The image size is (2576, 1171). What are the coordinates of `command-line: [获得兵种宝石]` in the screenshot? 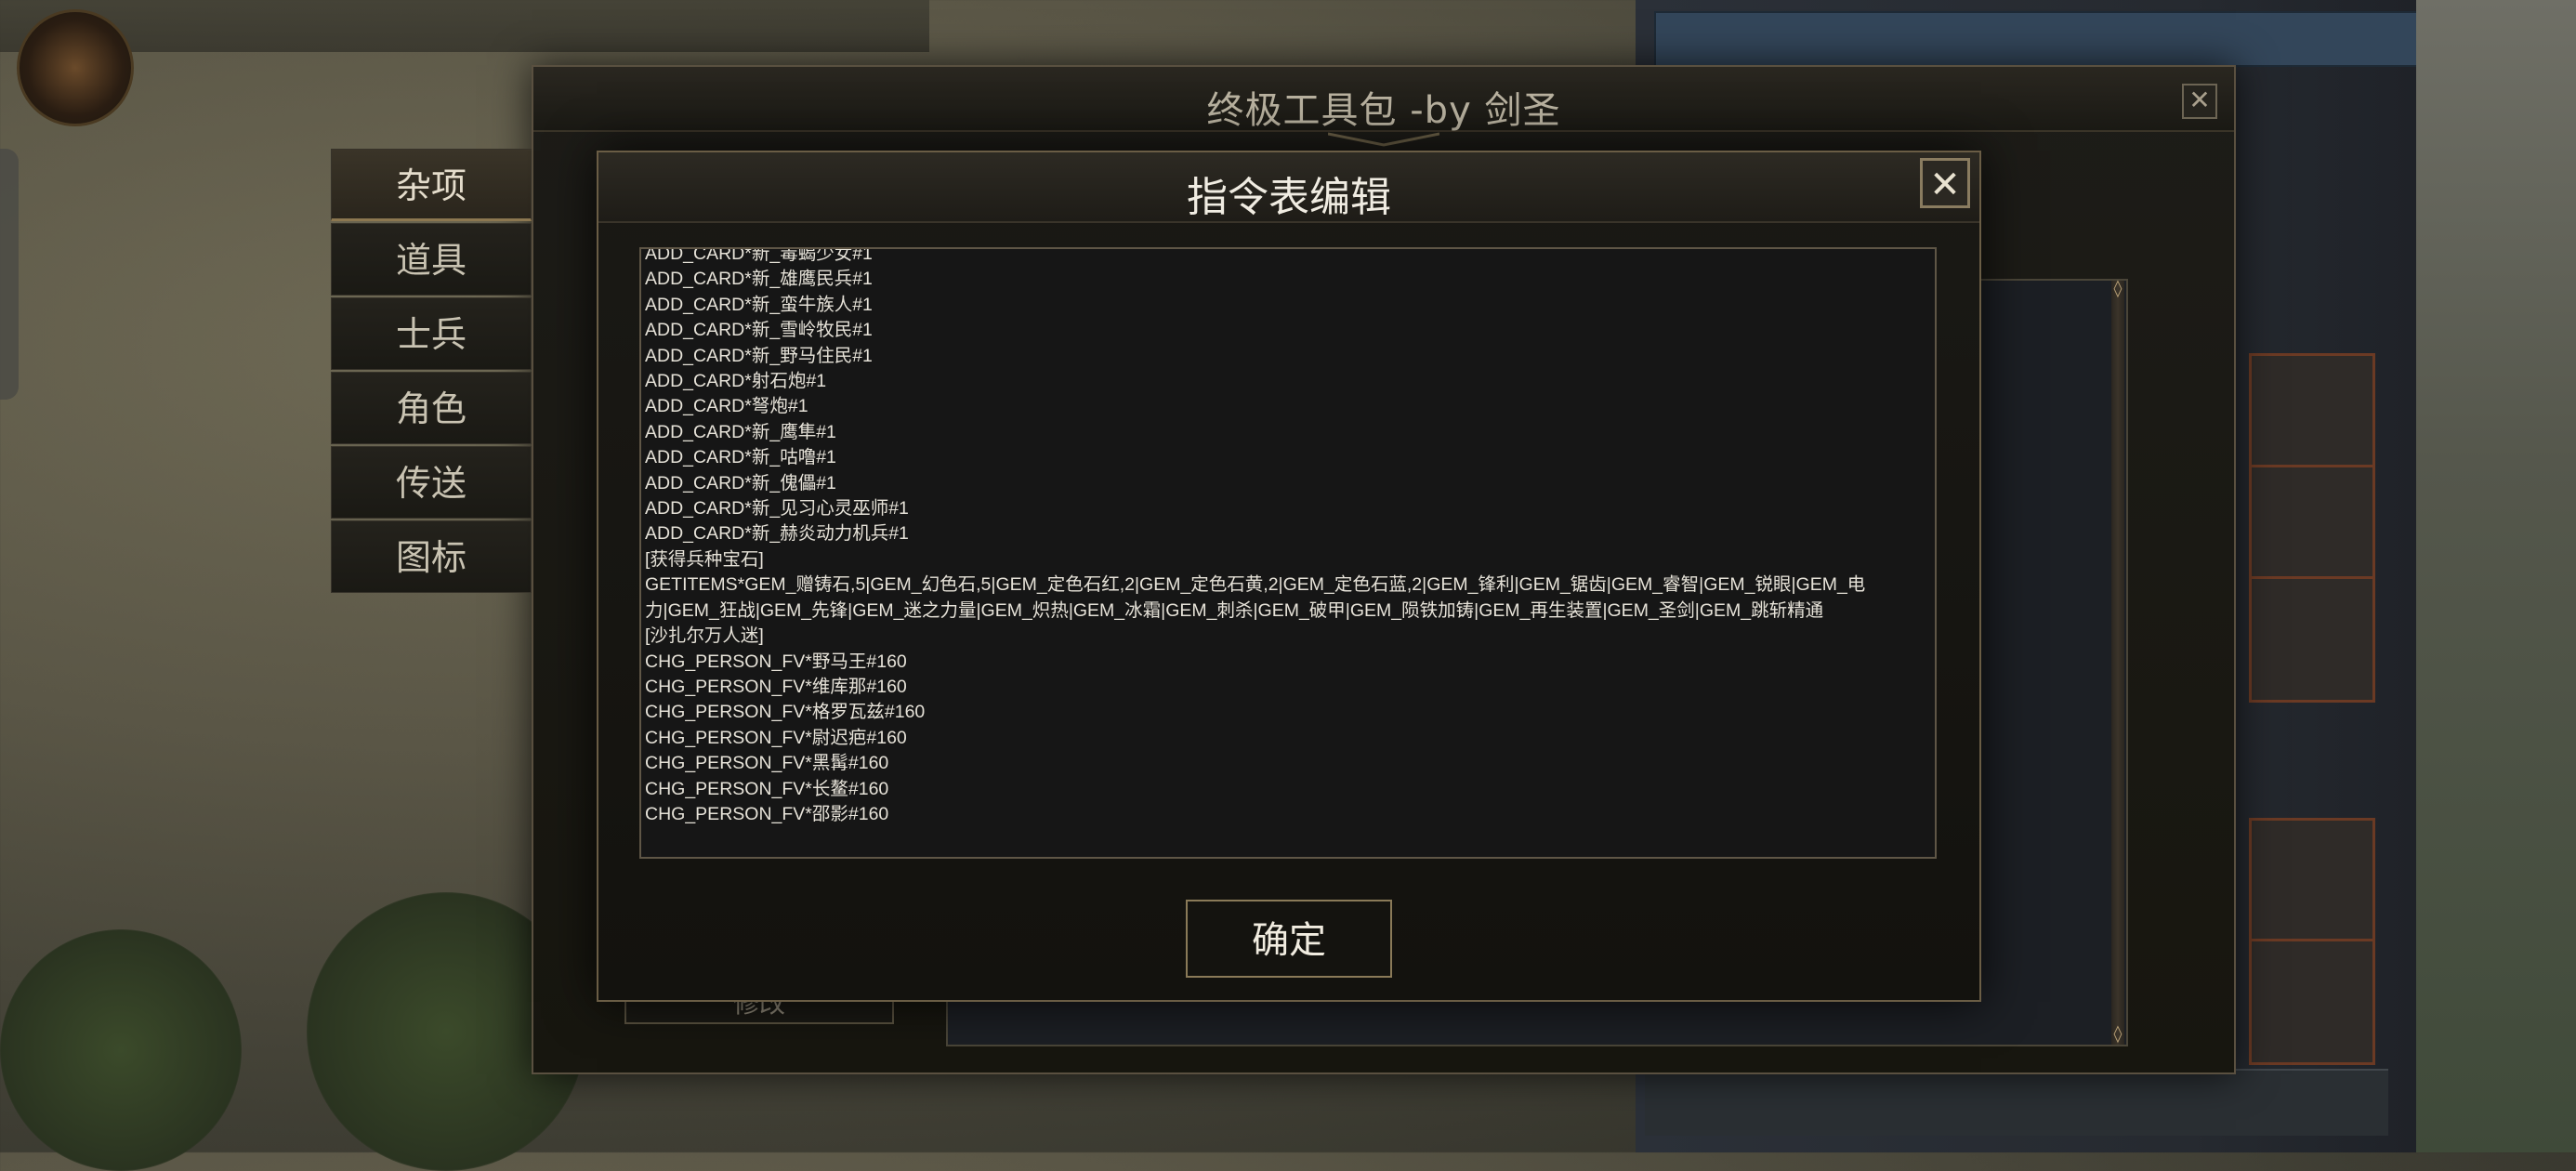 It's located at (704, 559).